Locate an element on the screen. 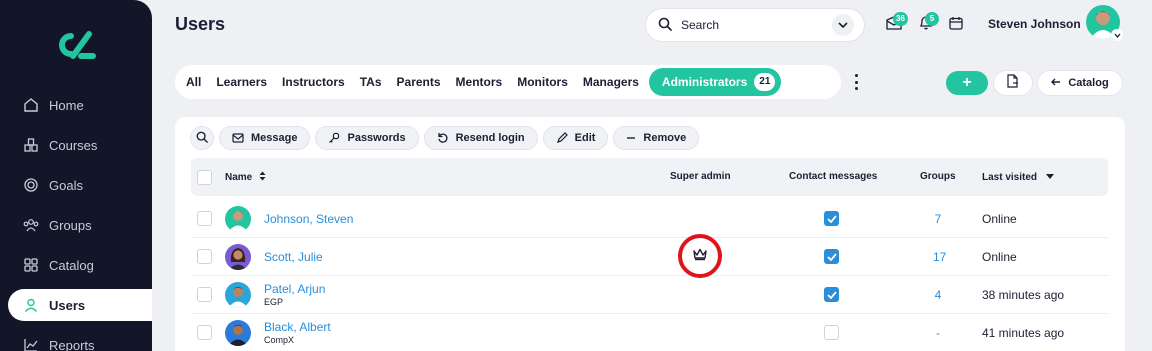 The width and height of the screenshot is (1152, 351). tab-count-badge: 21 is located at coordinates (765, 82).